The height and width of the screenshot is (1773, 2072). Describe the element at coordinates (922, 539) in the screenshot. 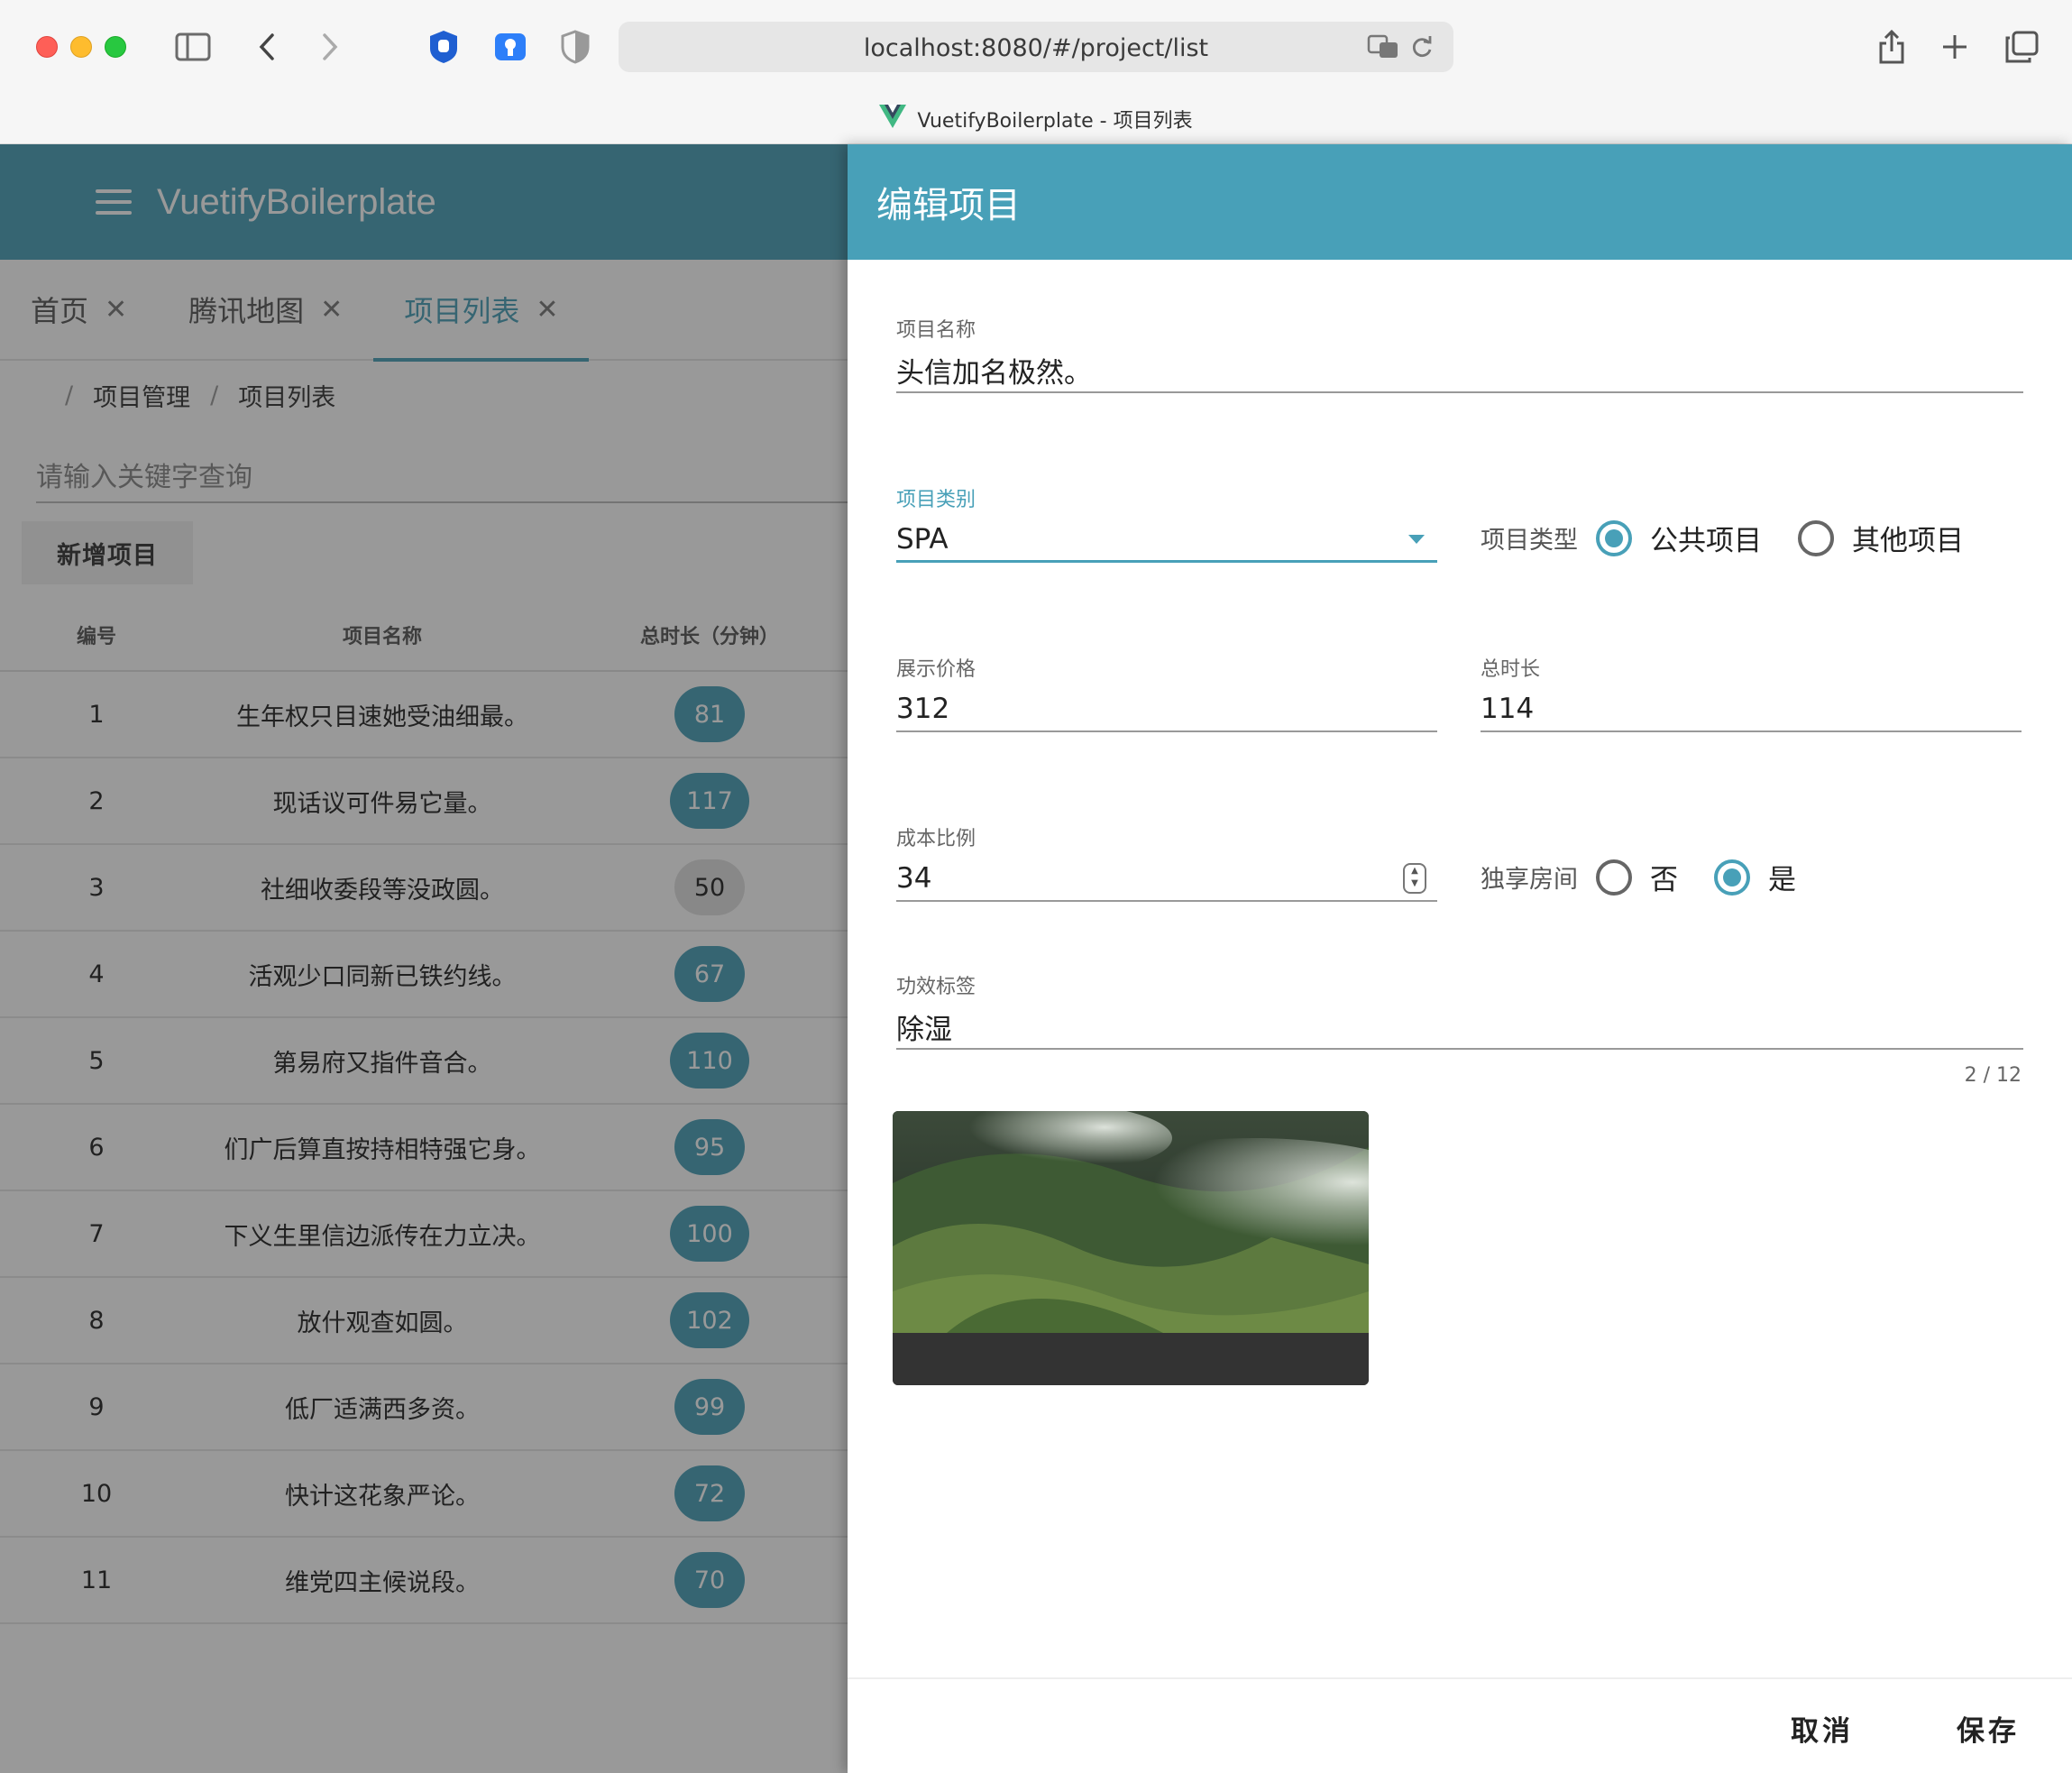

I see `field-value: SPA` at that location.